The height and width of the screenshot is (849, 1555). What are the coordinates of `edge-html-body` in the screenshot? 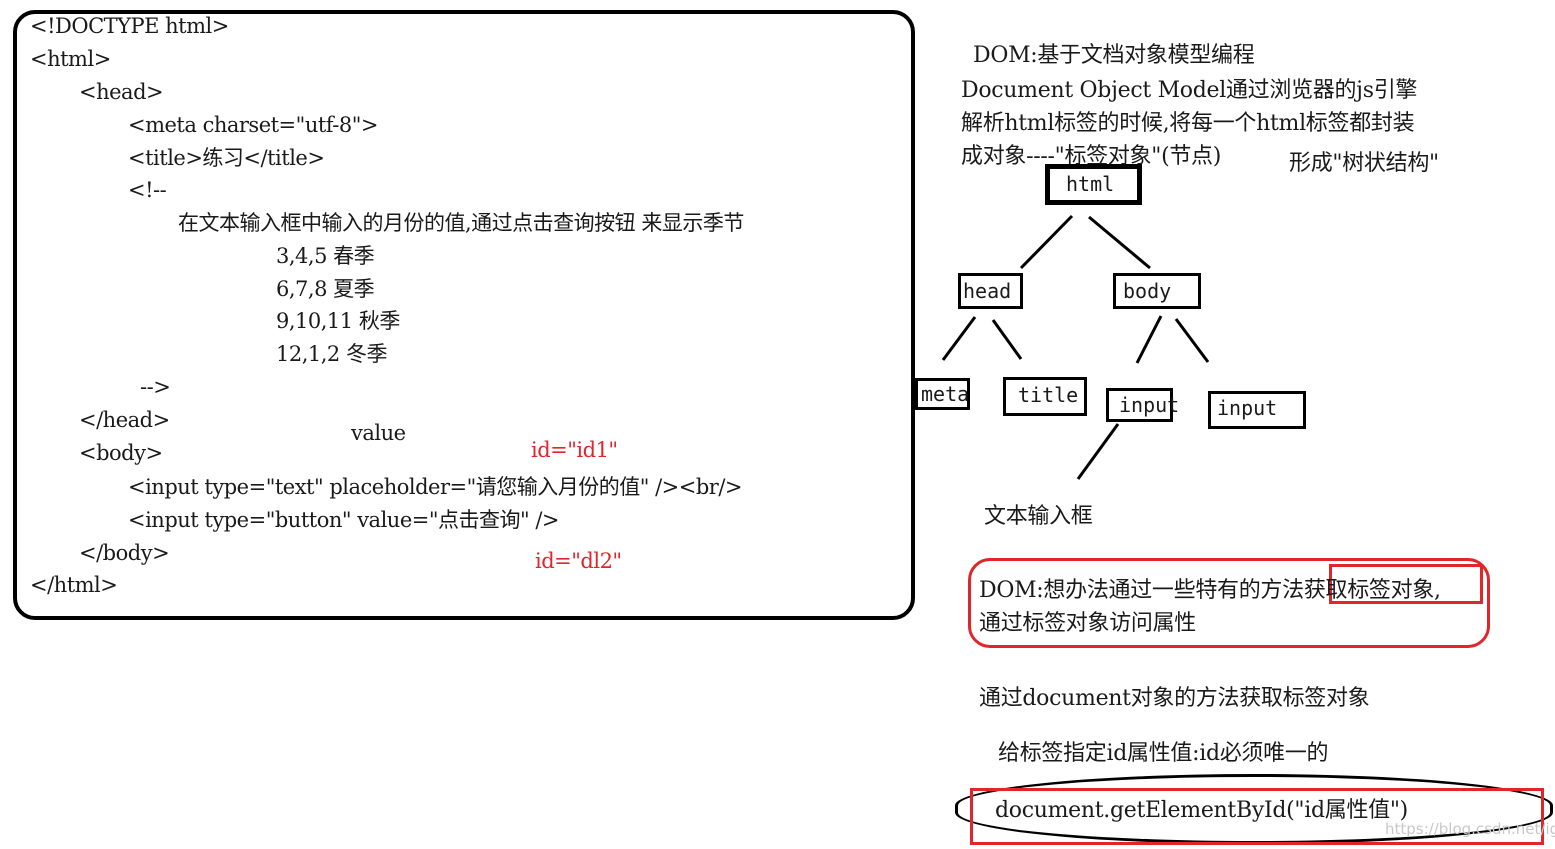 It's located at (1119, 242).